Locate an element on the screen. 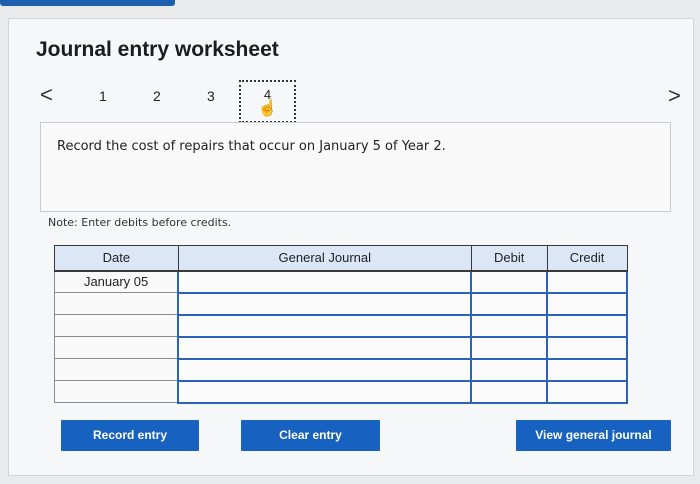 The image size is (700, 484). step-4-current: 4 ☝ is located at coordinates (267, 101).